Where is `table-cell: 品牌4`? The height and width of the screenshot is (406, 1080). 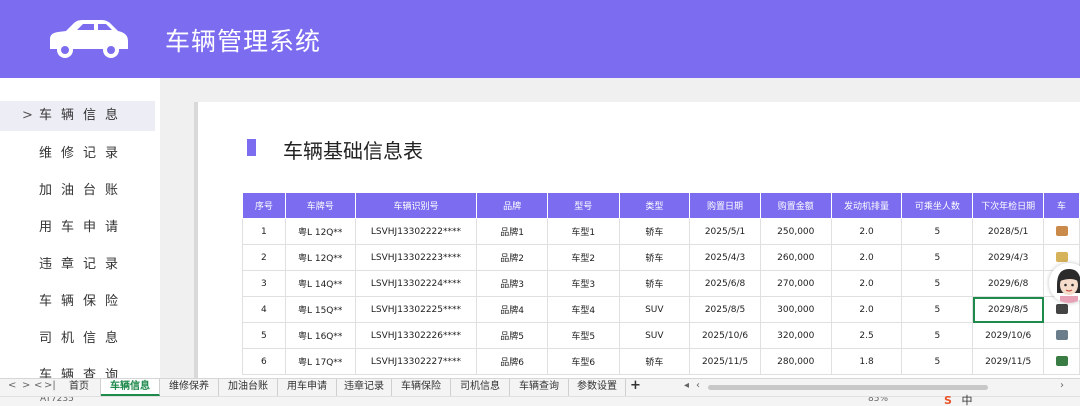
table-cell: 品牌4 is located at coordinates (512, 309).